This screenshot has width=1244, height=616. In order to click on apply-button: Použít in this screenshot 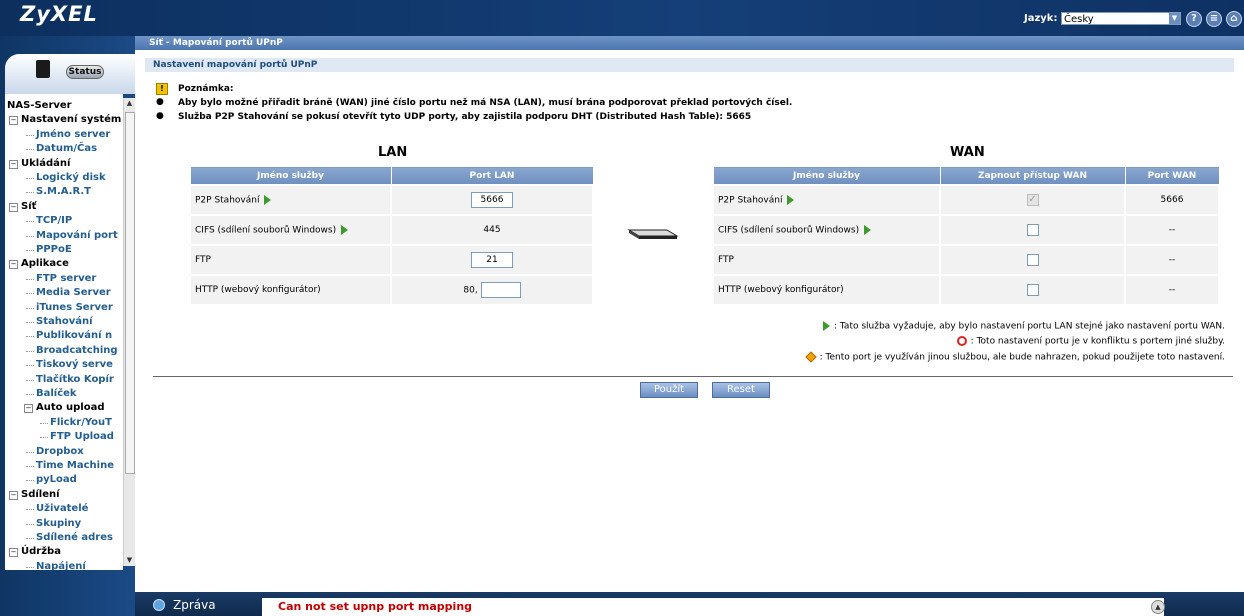, I will do `click(669, 390)`.